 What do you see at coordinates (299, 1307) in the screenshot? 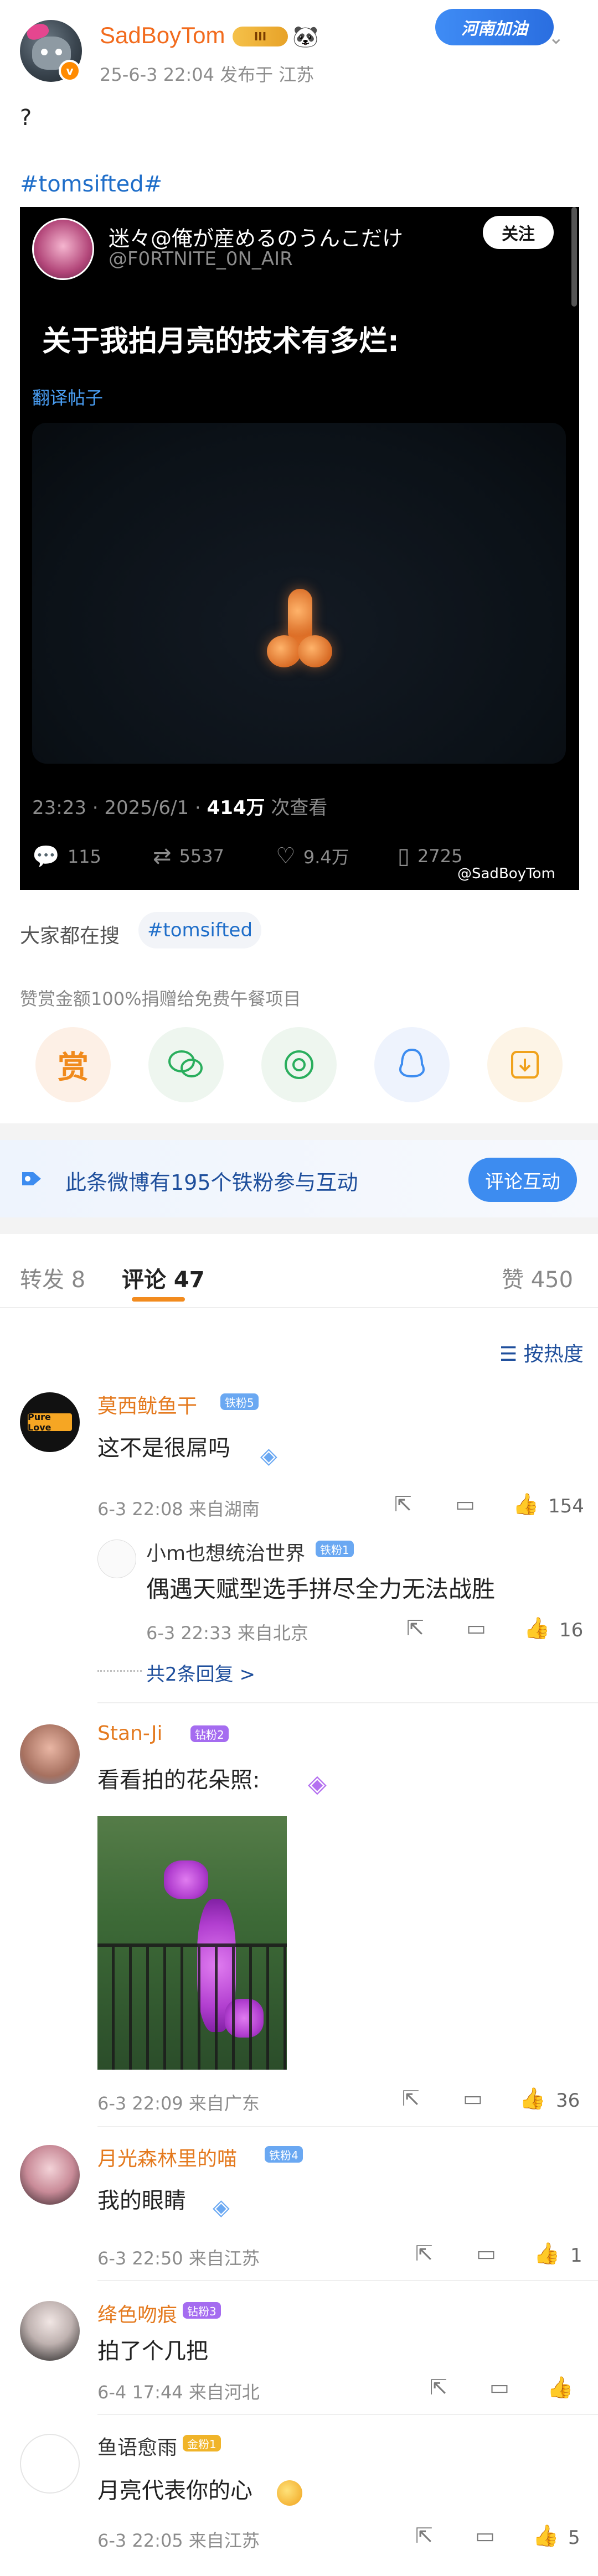
I see `tabs-border` at bounding box center [299, 1307].